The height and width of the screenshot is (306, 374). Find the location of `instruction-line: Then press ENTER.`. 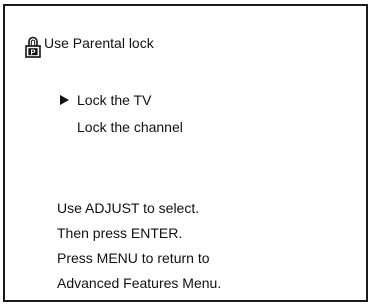

instruction-line: Then press ENTER. is located at coordinates (120, 233).